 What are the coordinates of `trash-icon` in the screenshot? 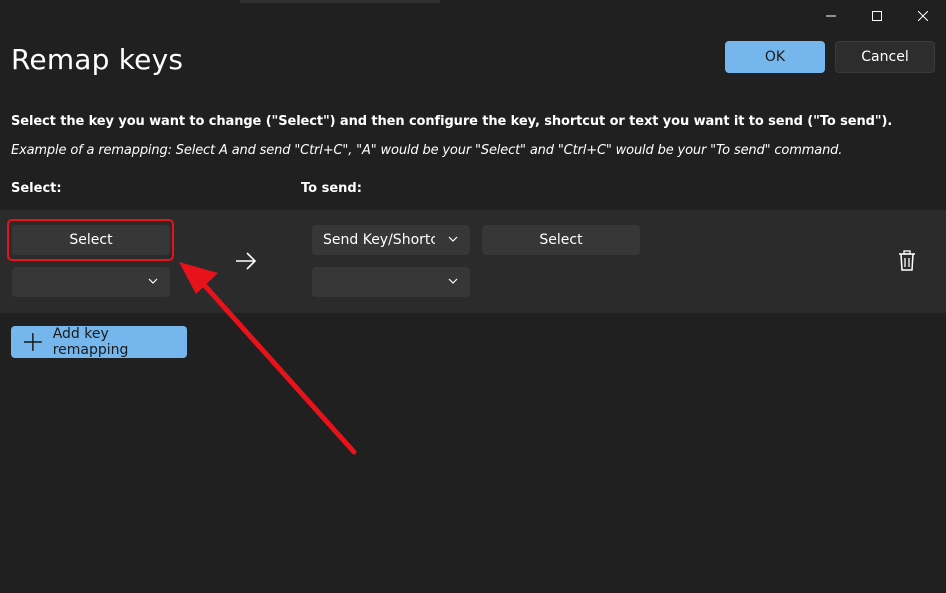 It's located at (907, 261).